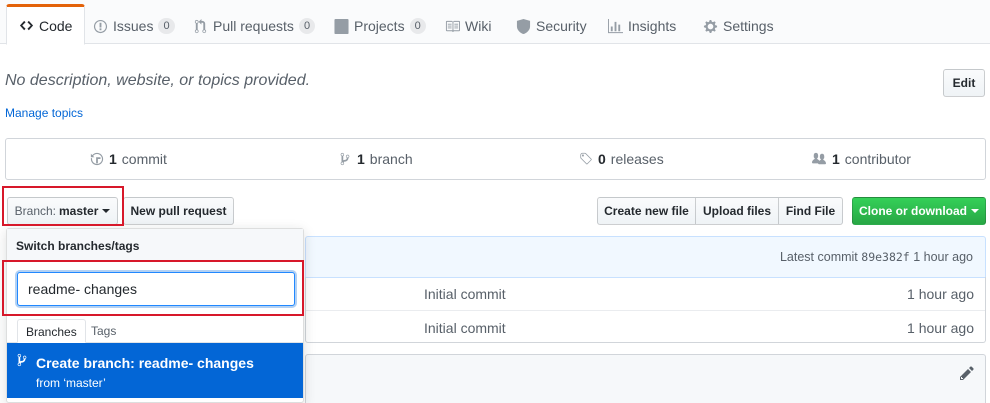 Image resolution: width=990 pixels, height=403 pixels. Describe the element at coordinates (637, 159) in the screenshot. I see `releases-label: releases` at that location.